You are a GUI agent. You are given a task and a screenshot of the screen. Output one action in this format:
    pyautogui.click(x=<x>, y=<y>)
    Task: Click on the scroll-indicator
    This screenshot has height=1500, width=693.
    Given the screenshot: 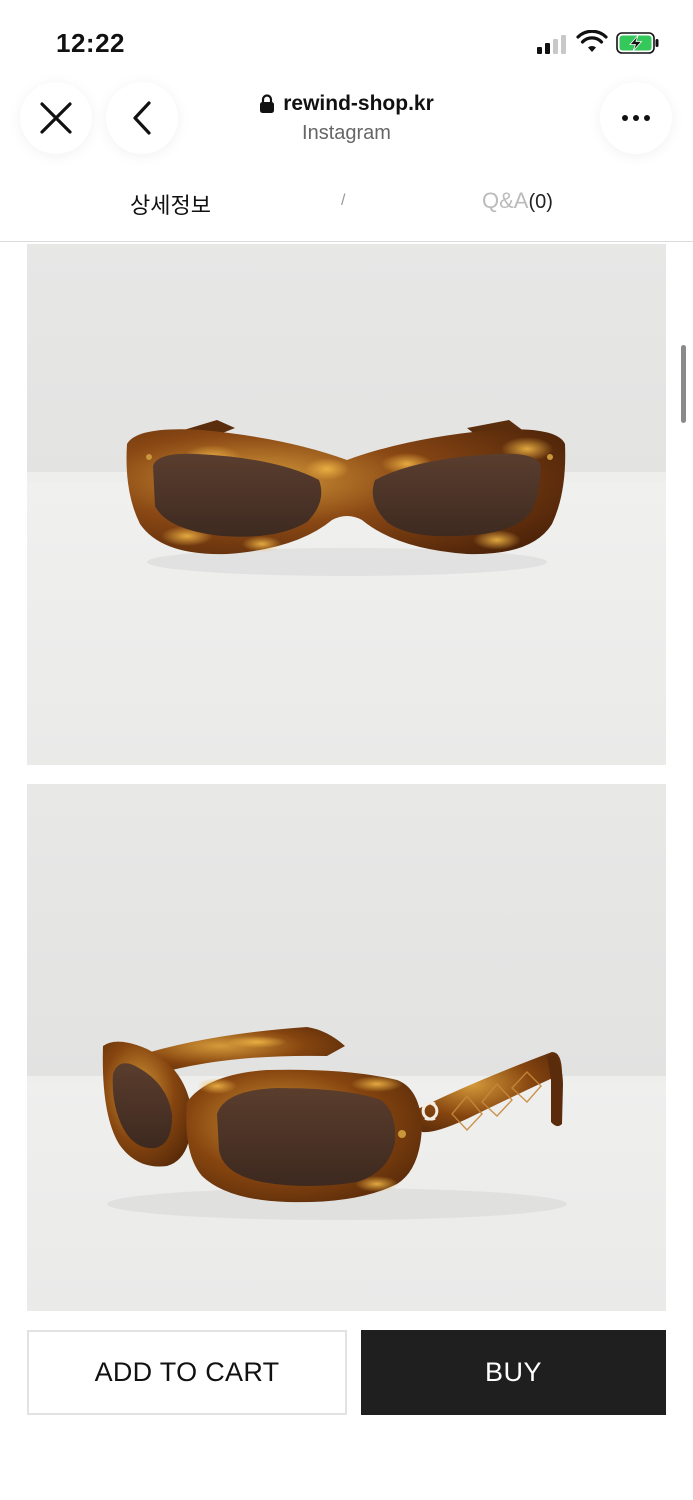 What is the action you would take?
    pyautogui.click(x=683, y=384)
    